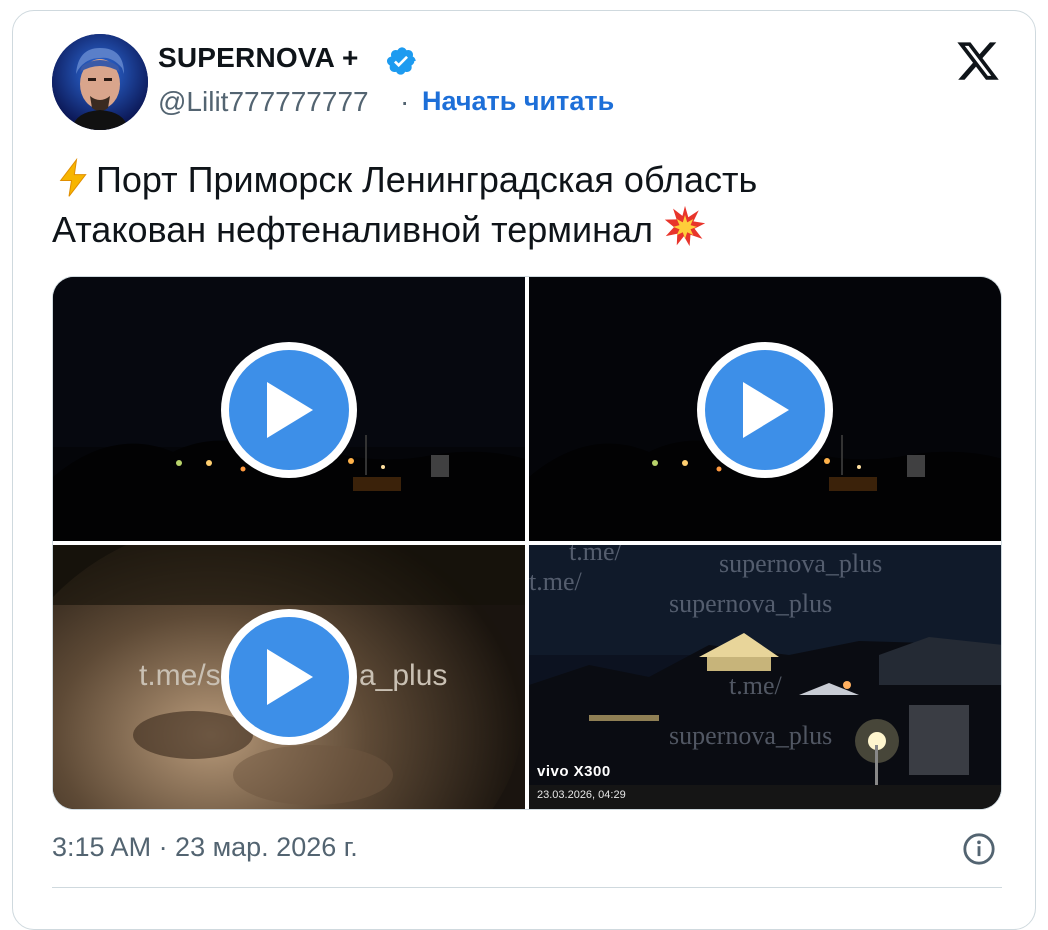 Image resolution: width=1048 pixels, height=930 pixels. Describe the element at coordinates (574, 771) in the screenshot. I see `camera-model-label: vivo X300` at that location.